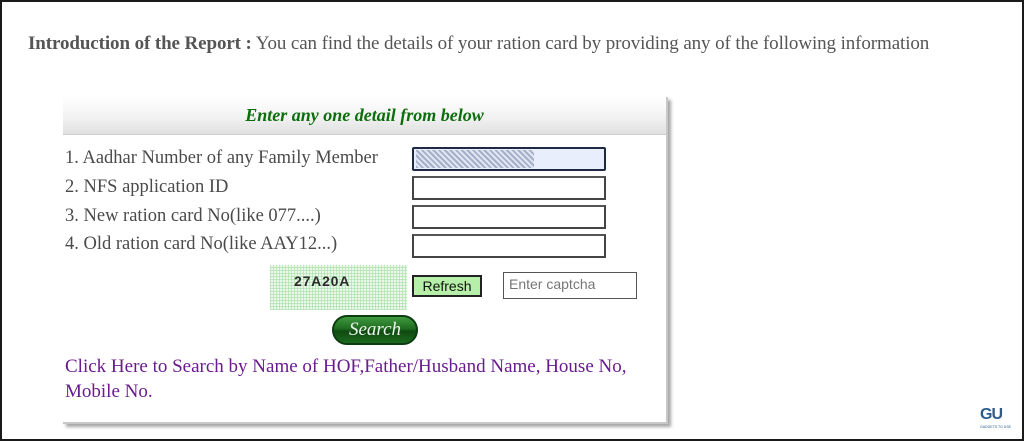  Describe the element at coordinates (193, 216) in the screenshot. I see `new-ration-card-label: 3. New ration card No(like 077....)` at that location.